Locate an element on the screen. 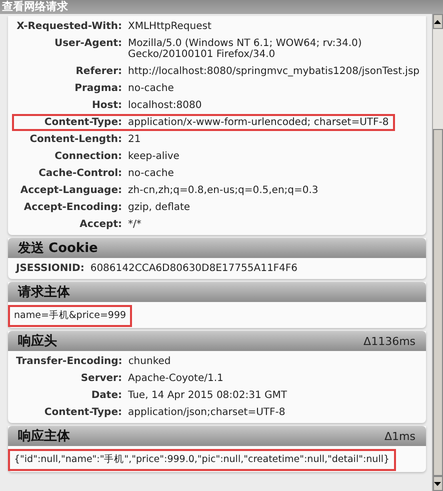 The width and height of the screenshot is (443, 491). scroll-down-button is located at coordinates (437, 483).